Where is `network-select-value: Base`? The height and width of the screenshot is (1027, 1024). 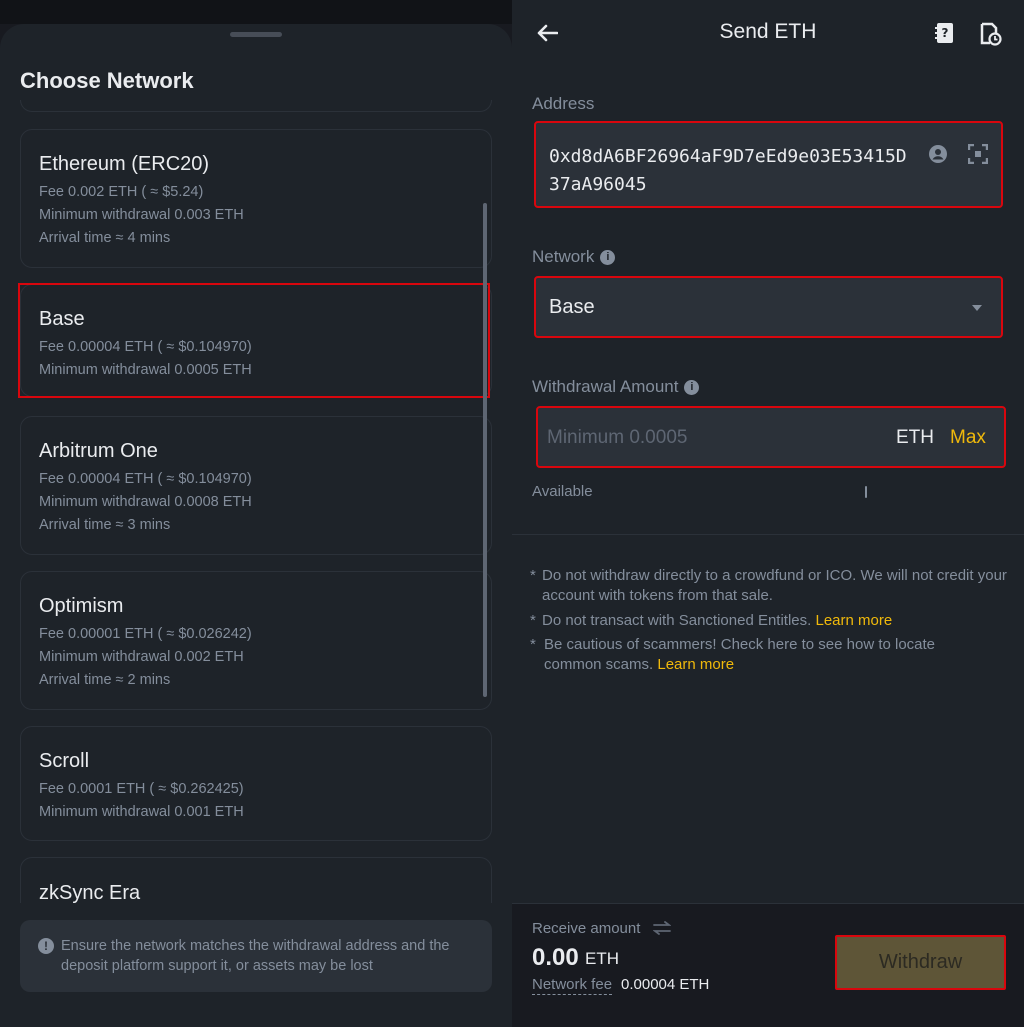
network-select-value: Base is located at coordinates (572, 307).